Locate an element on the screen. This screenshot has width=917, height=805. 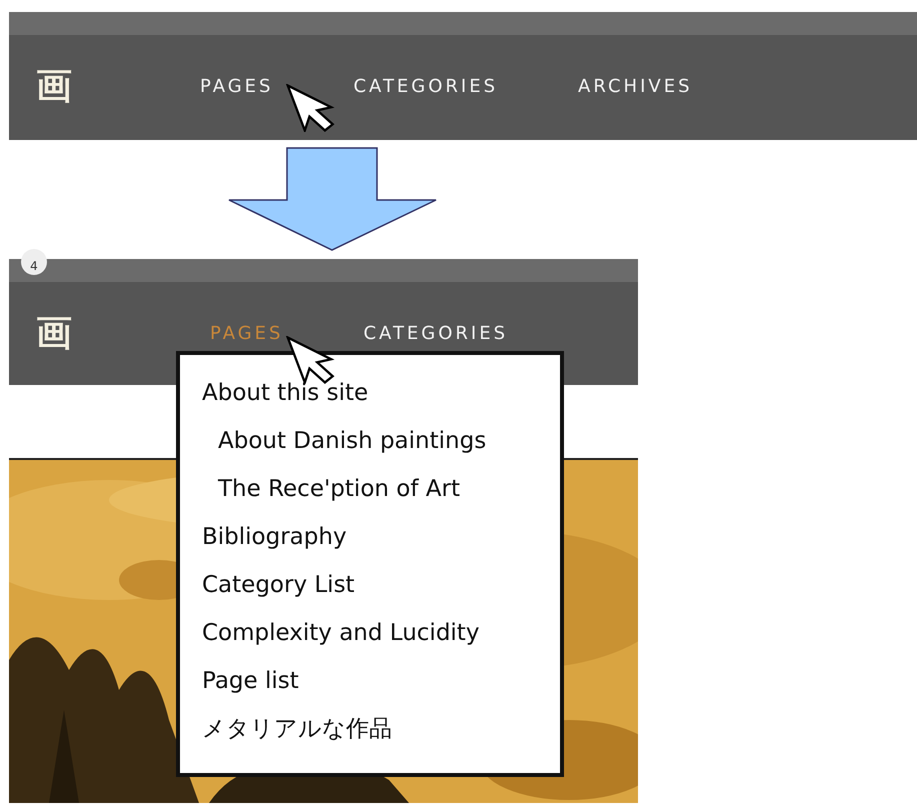
menu-item: メタリアルな作品 is located at coordinates (381, 729).